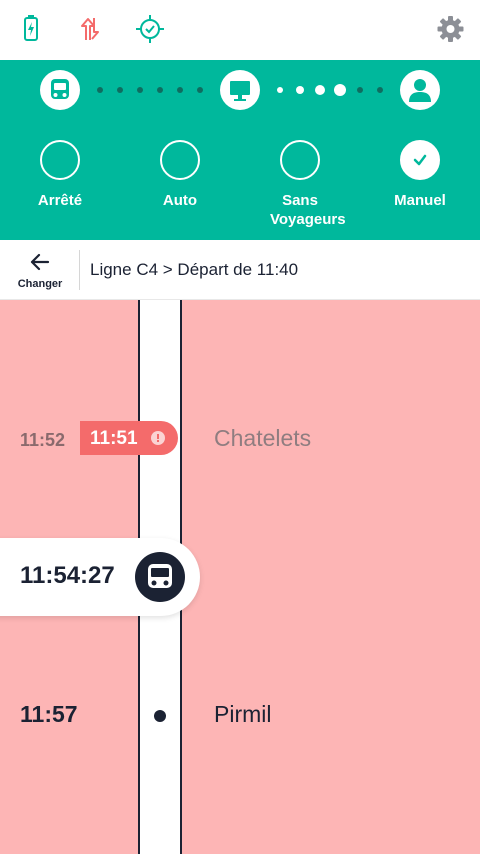  Describe the element at coordinates (67, 575) in the screenshot. I see `current-time: 11:54:27` at that location.